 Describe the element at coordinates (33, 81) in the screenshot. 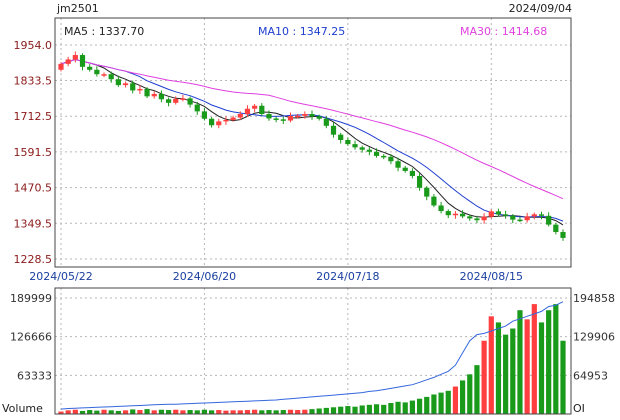

I see `price-tick-label: 1833.5` at that location.